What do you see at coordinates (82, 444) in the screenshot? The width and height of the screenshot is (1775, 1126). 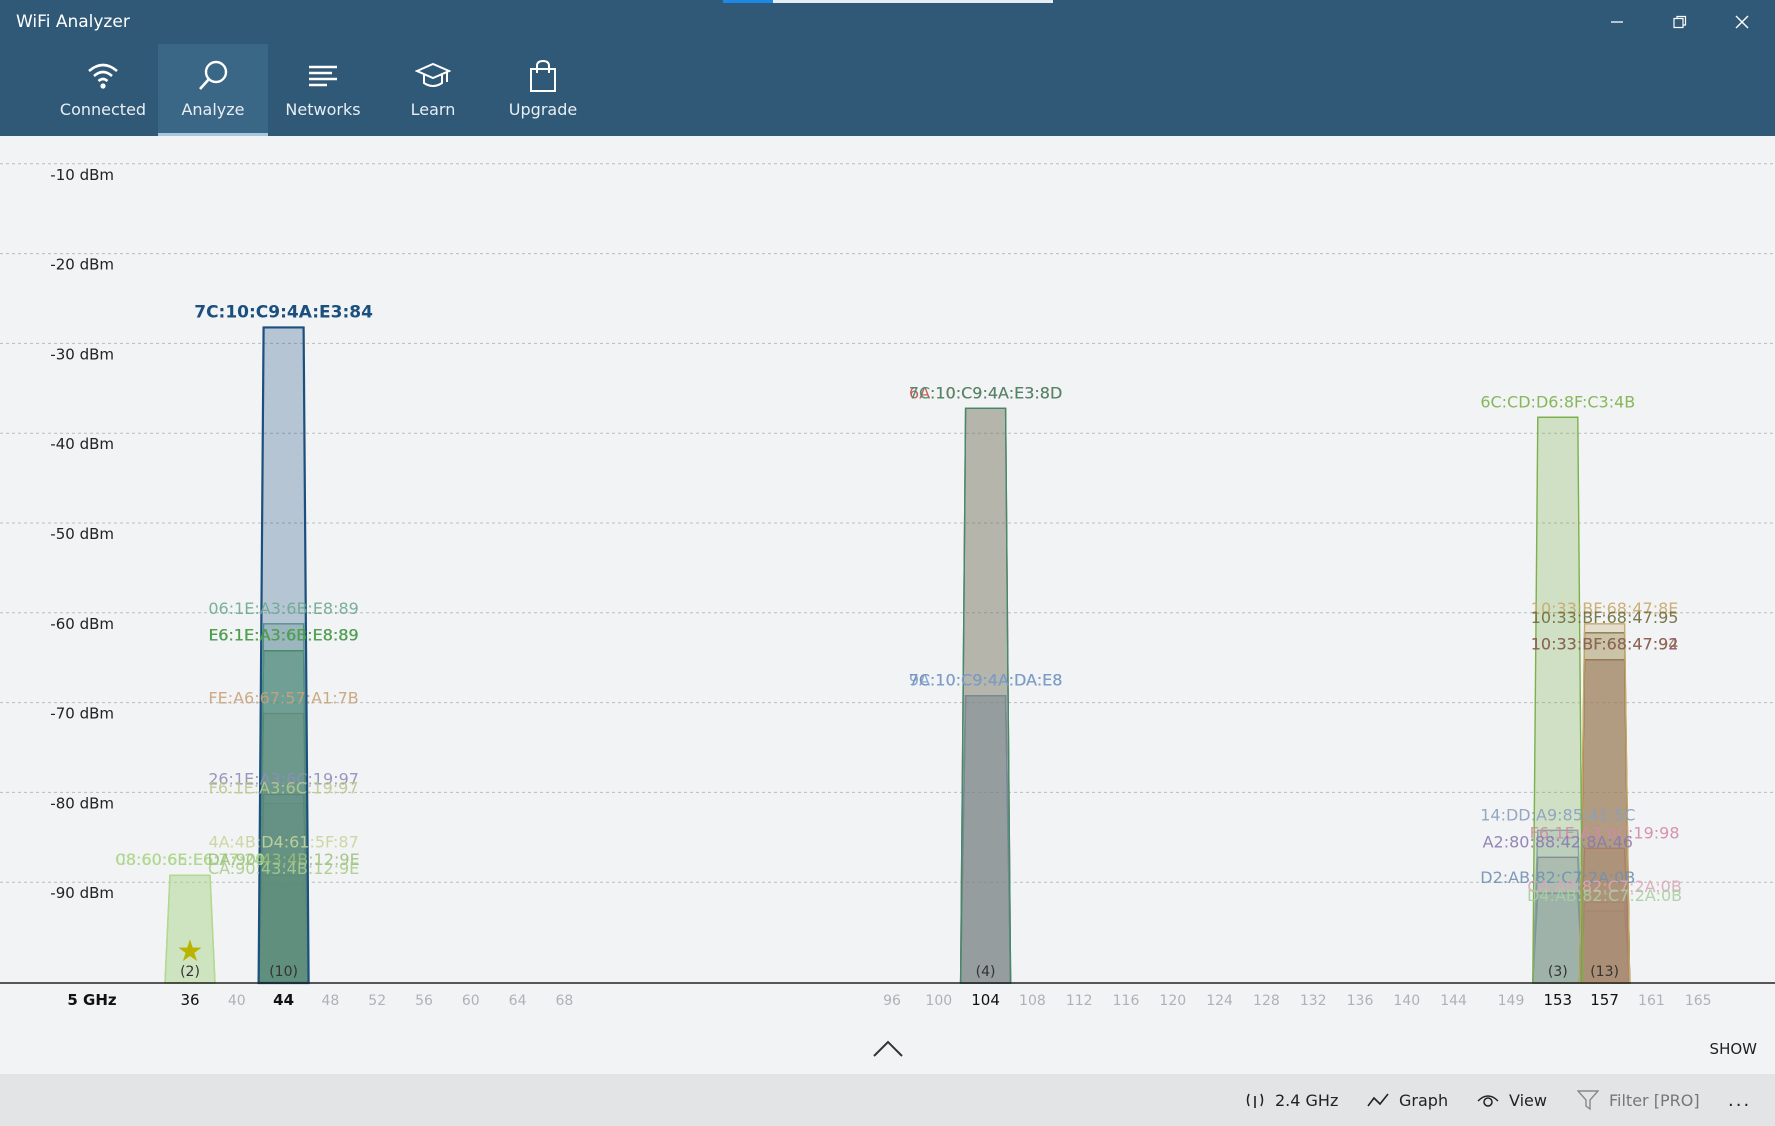 I see `y-tick-label: -40 dBm` at bounding box center [82, 444].